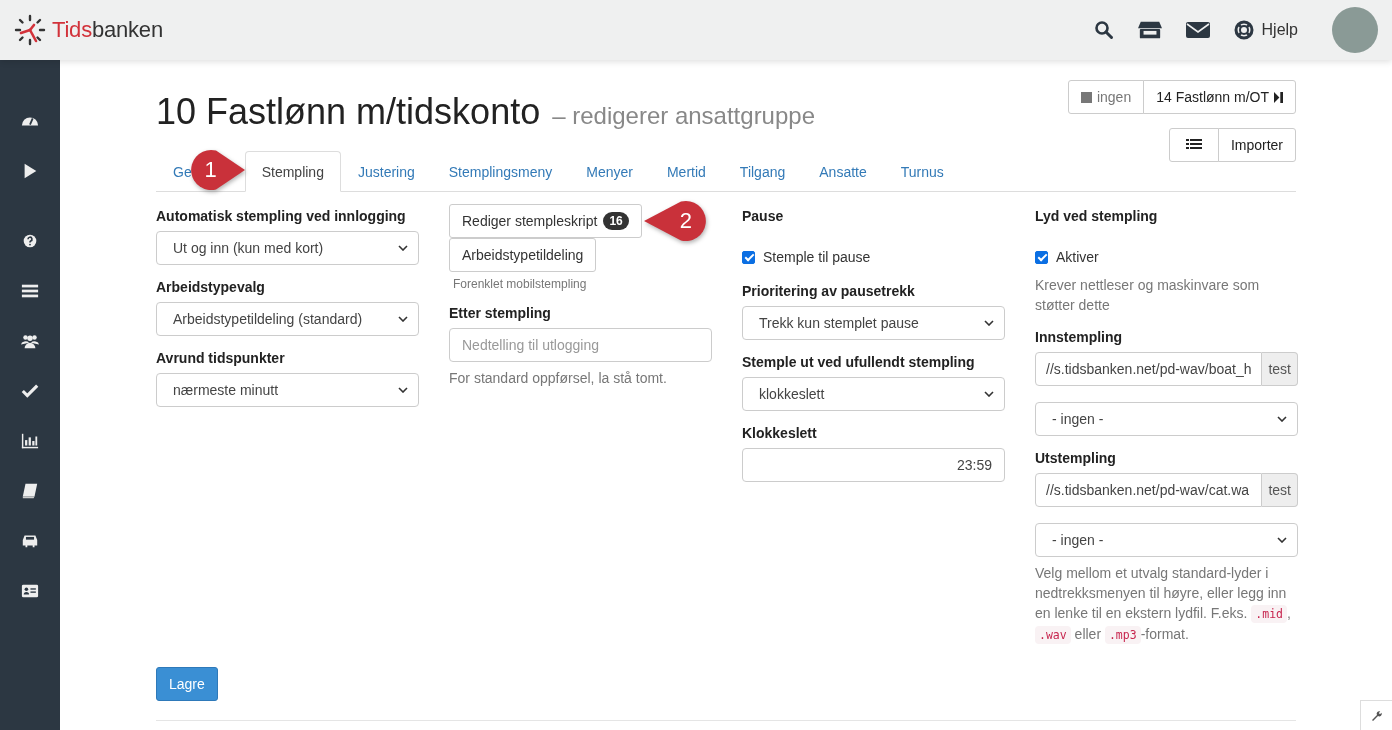 The height and width of the screenshot is (730, 1392). I want to click on next-group-button: 14 Fastlønn m/OT, so click(1219, 97).